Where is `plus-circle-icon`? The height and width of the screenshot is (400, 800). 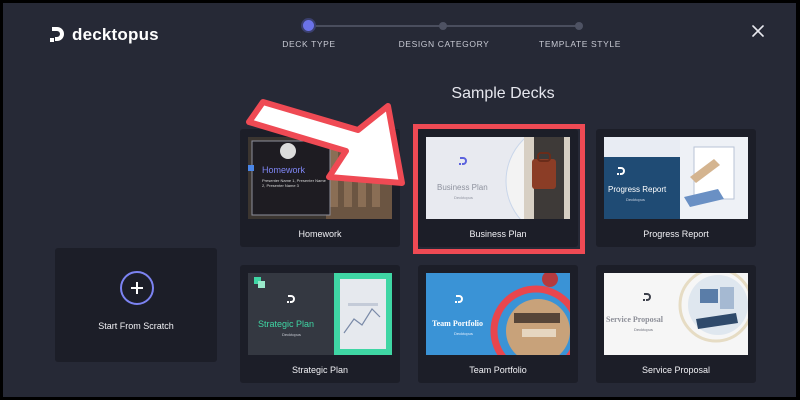
plus-circle-icon is located at coordinates (137, 288).